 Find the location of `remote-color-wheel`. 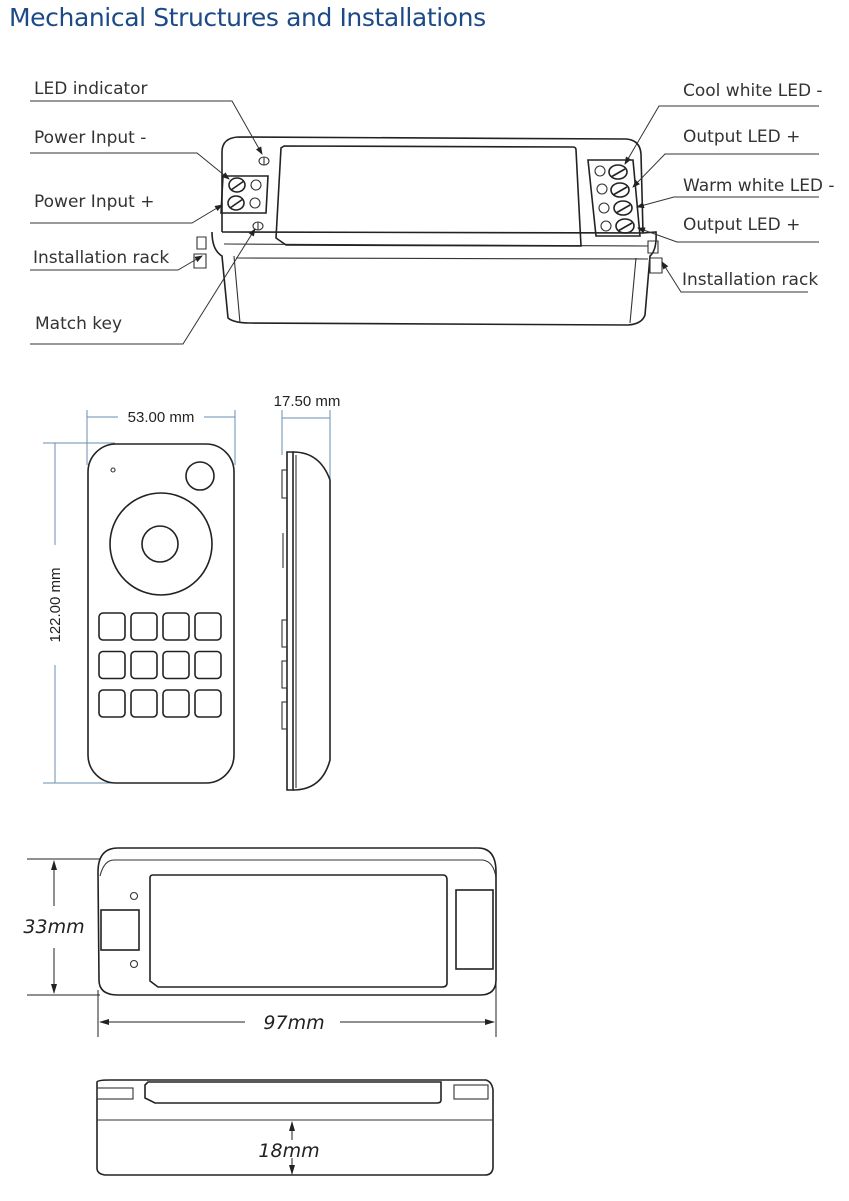

remote-color-wheel is located at coordinates (161, 544).